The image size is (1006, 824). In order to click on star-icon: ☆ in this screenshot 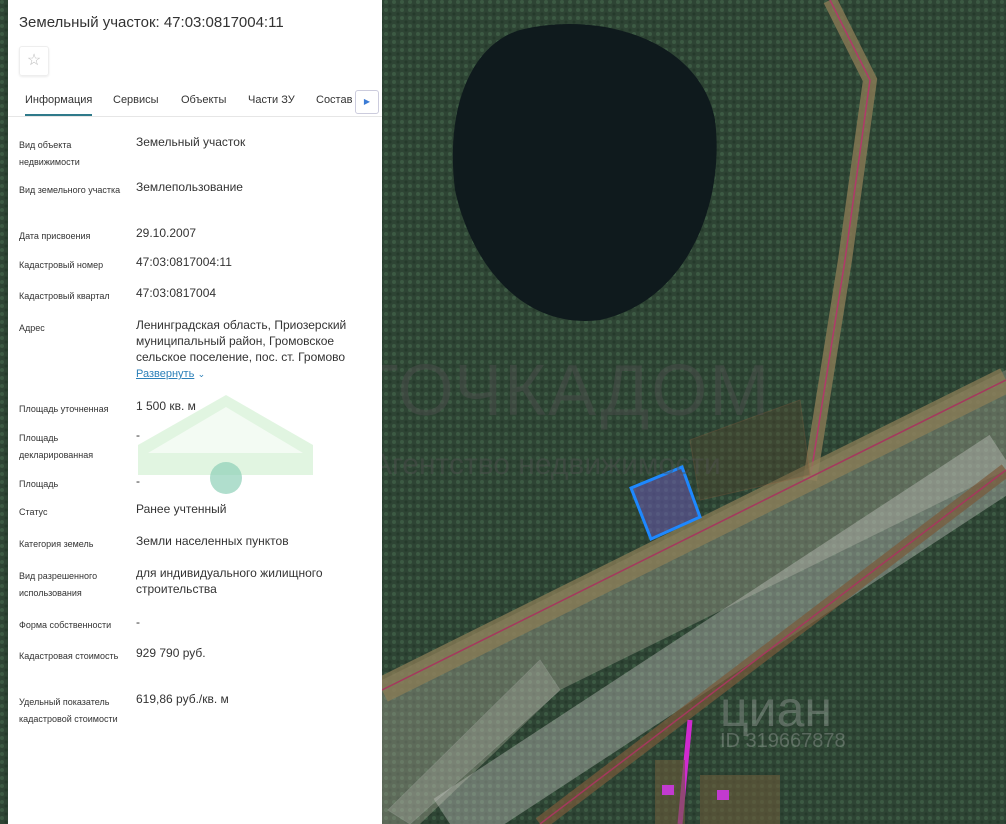, I will do `click(34, 60)`.